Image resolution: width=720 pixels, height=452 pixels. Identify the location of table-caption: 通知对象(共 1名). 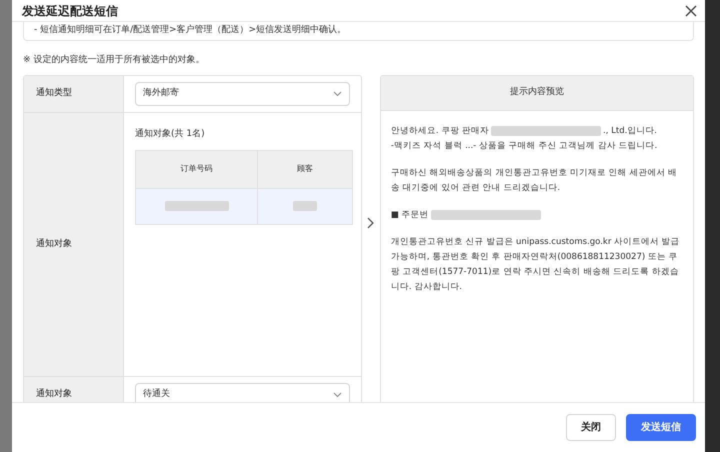
(170, 134).